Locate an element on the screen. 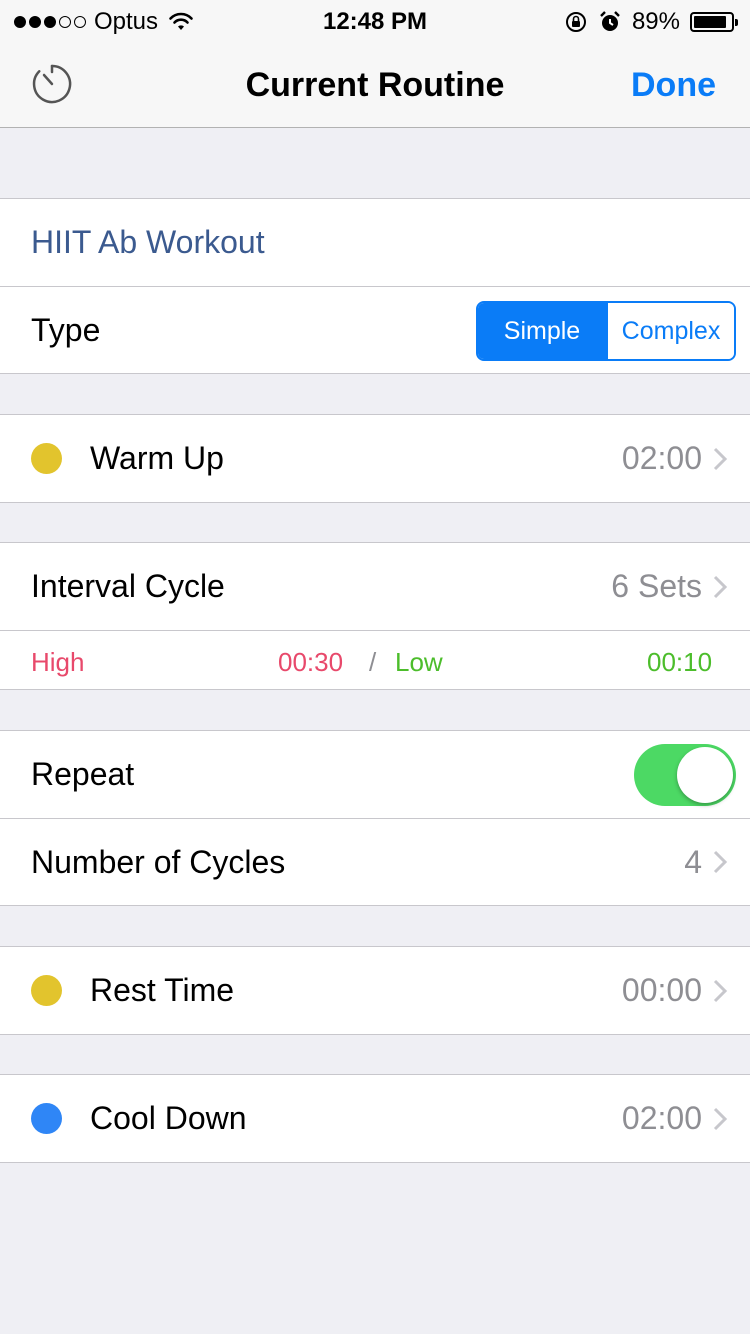 This screenshot has width=750, height=1334. number-of-cycles-row: Number of Cycles 4 is located at coordinates (375, 861).